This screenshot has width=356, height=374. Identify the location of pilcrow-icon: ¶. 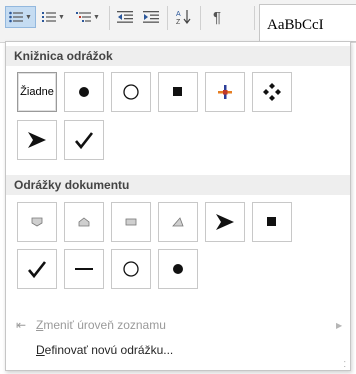
(217, 17).